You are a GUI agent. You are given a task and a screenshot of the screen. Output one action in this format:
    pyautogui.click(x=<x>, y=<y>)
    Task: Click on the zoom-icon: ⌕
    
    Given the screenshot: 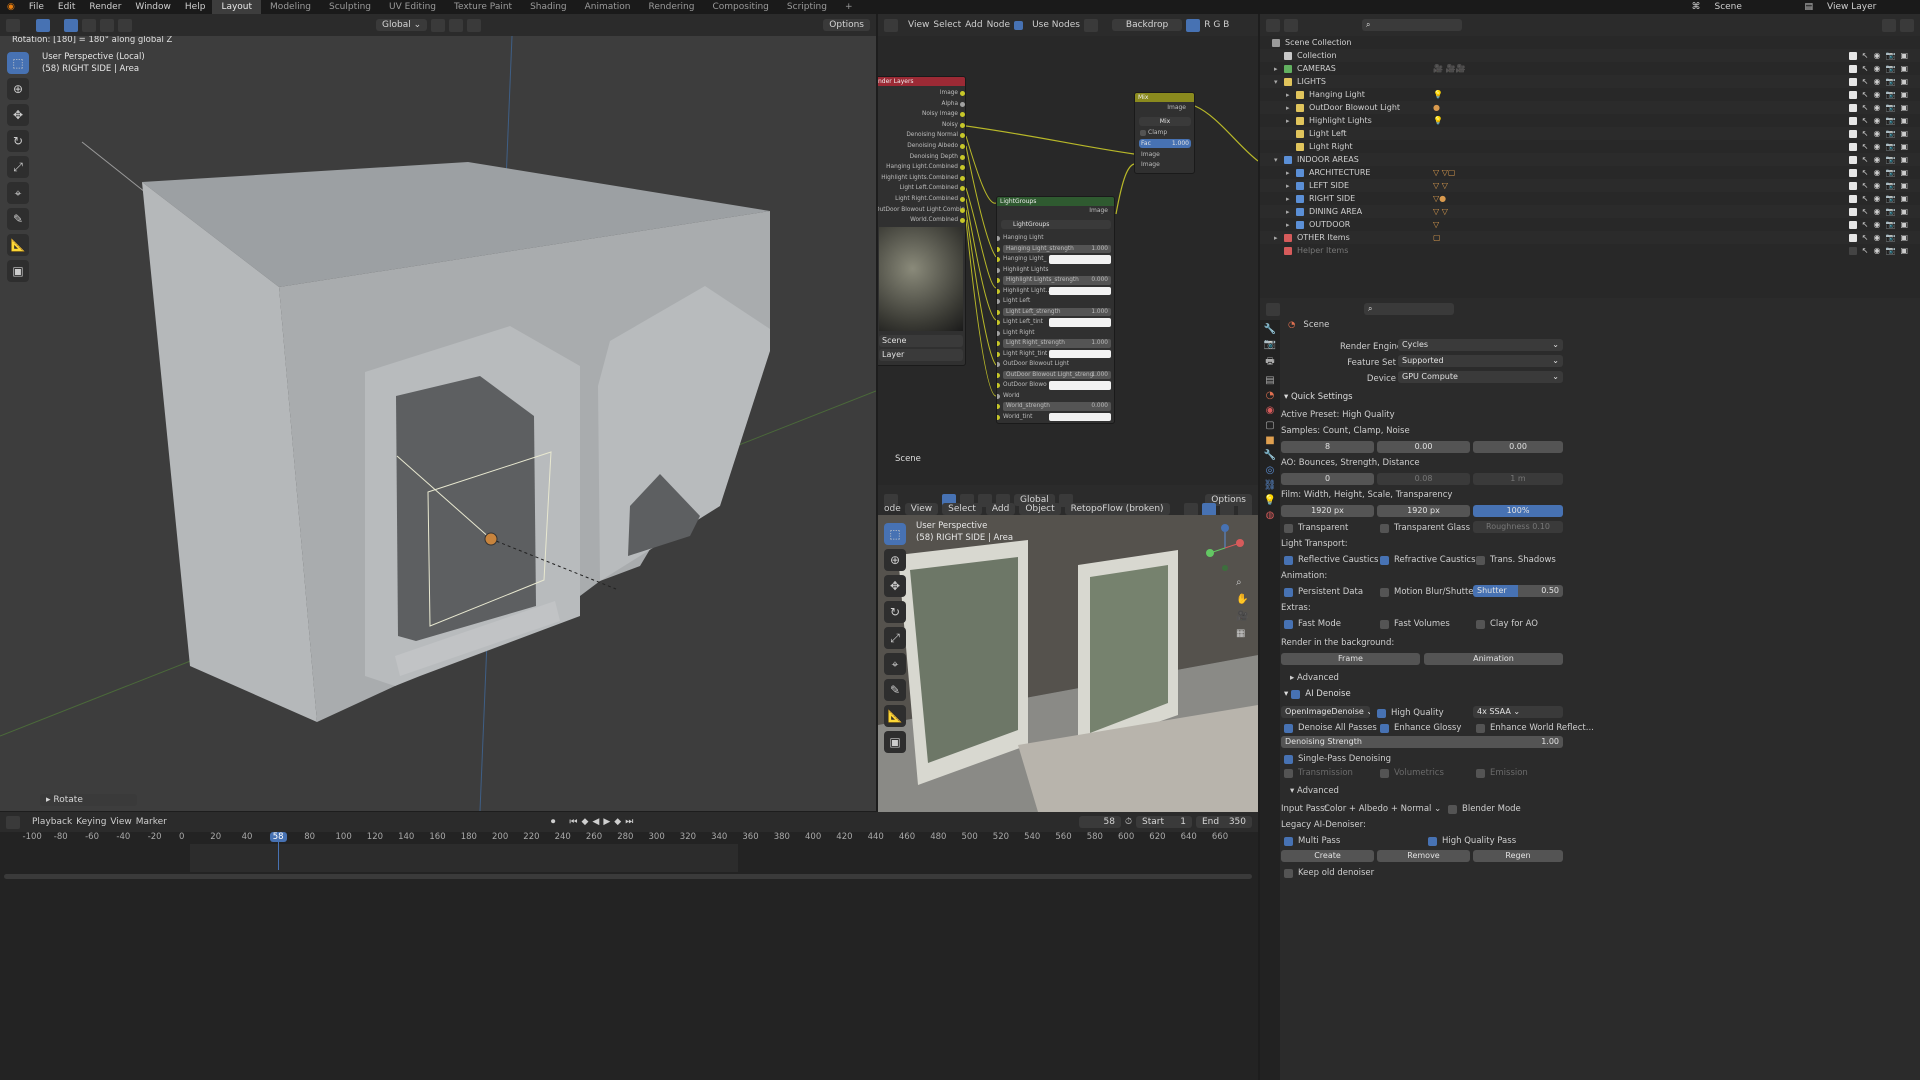 What is the action you would take?
    pyautogui.click(x=1242, y=582)
    